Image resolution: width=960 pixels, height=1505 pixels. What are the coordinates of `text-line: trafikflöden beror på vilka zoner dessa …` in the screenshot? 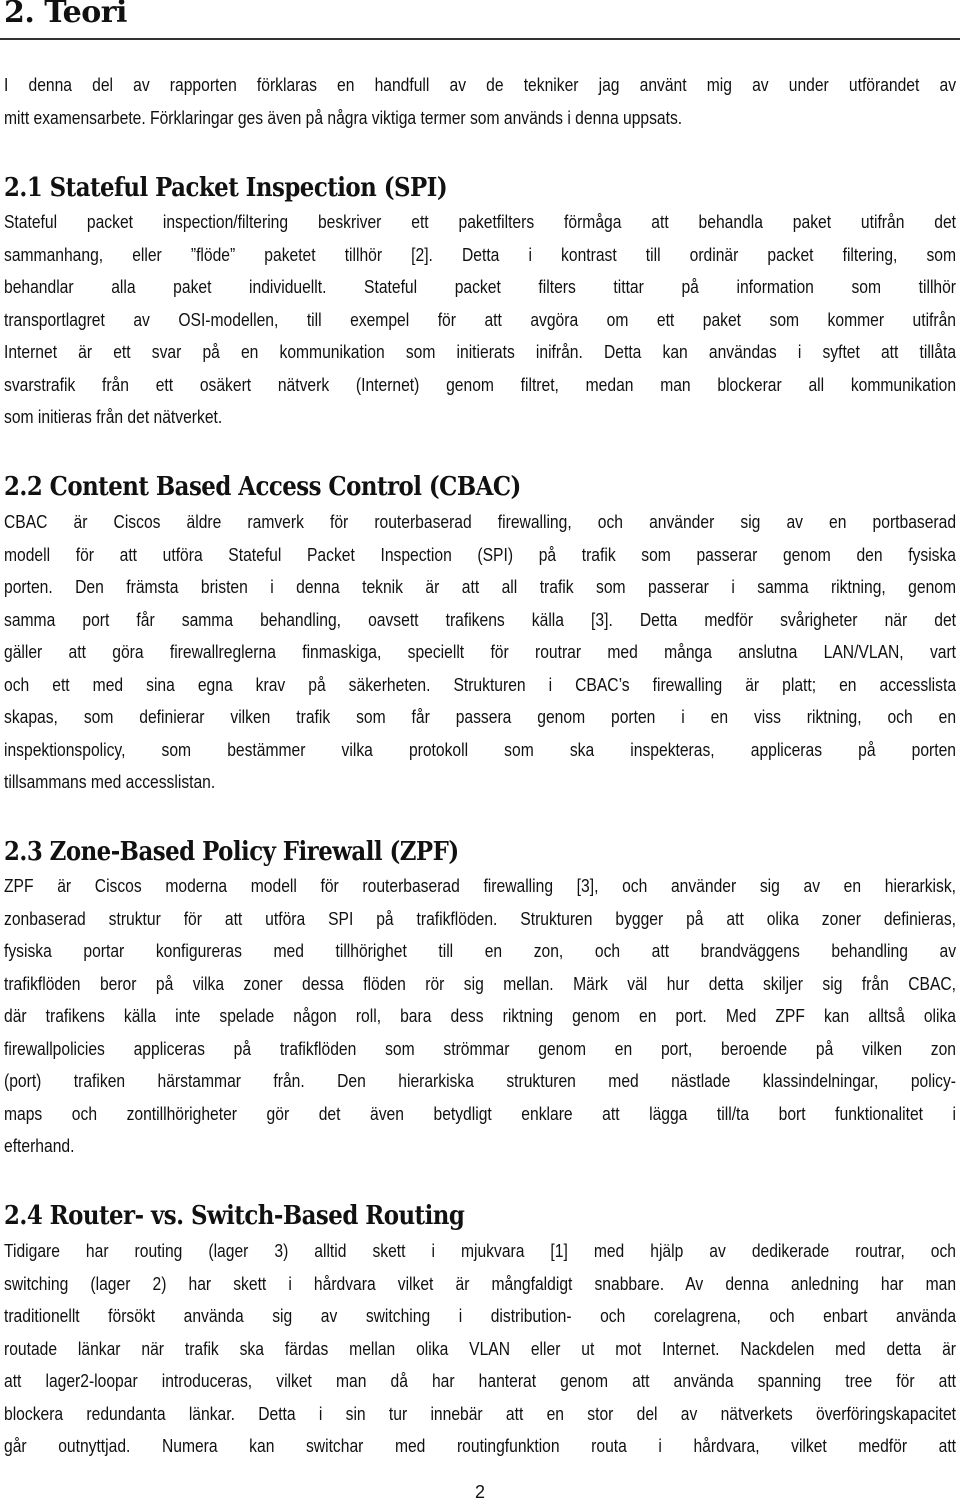 It's located at (480, 983).